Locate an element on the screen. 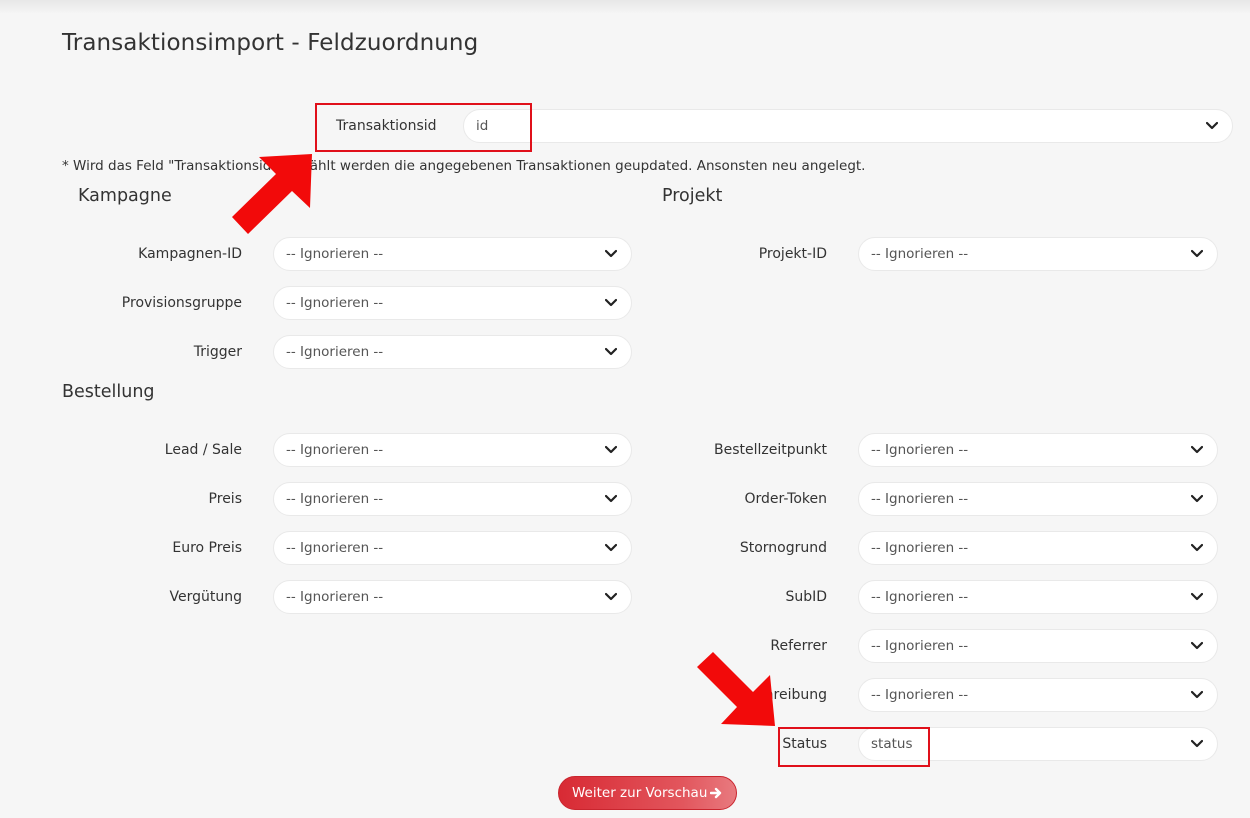 This screenshot has height=818, width=1250. field-label: Trigger is located at coordinates (217, 352).